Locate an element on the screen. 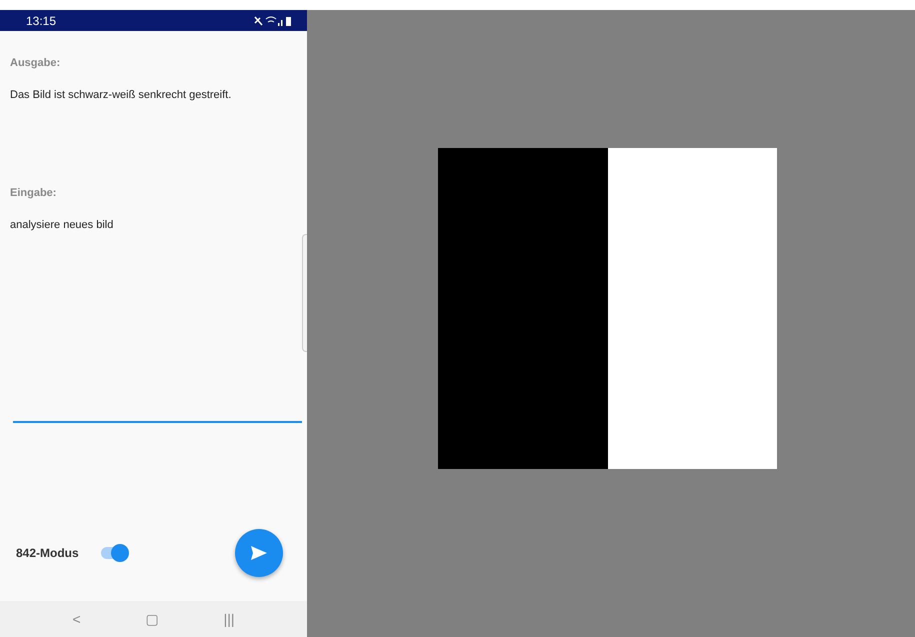 The image size is (915, 637). output-text: Das Bild ist schwarz-weiß senkrecht gestreift. is located at coordinates (121, 95).